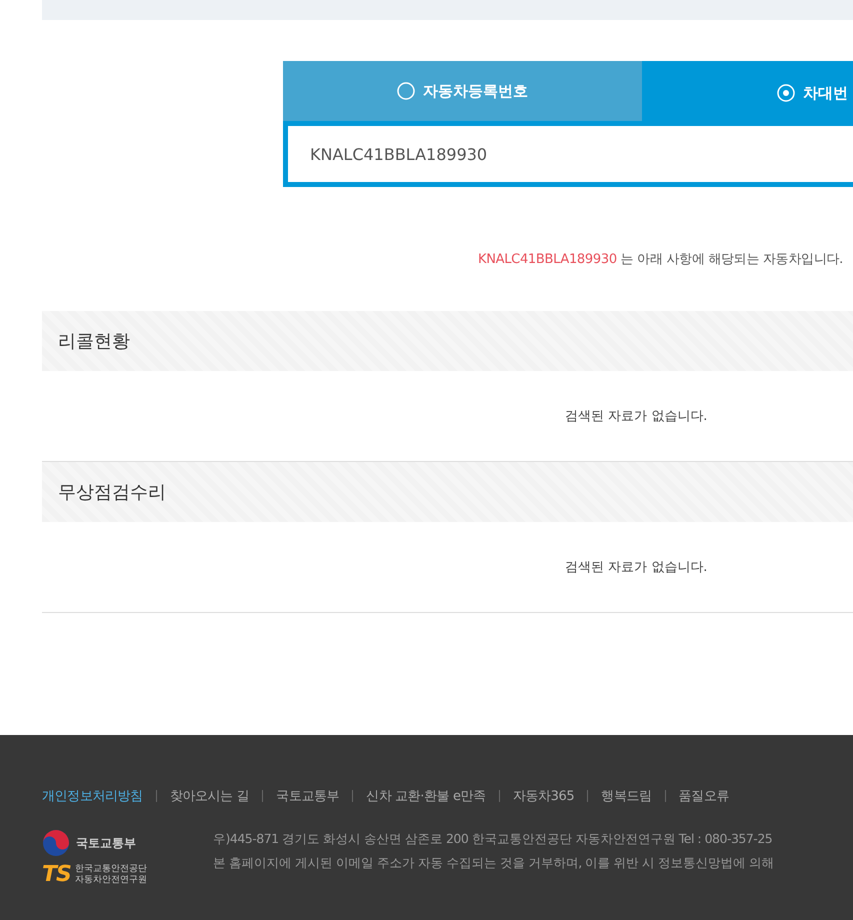  What do you see at coordinates (426, 796) in the screenshot?
I see `footer-link: 신차 교환·환불 e만족` at bounding box center [426, 796].